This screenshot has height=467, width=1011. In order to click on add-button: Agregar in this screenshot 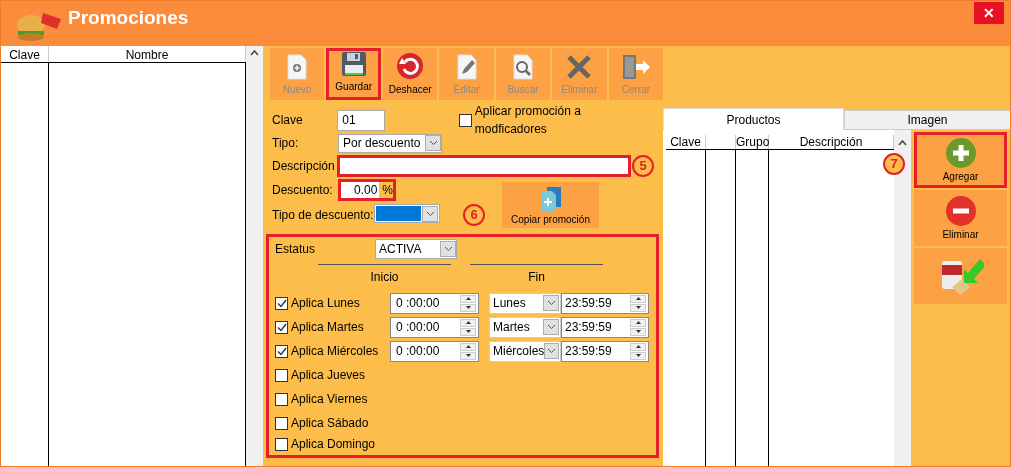, I will do `click(960, 160)`.